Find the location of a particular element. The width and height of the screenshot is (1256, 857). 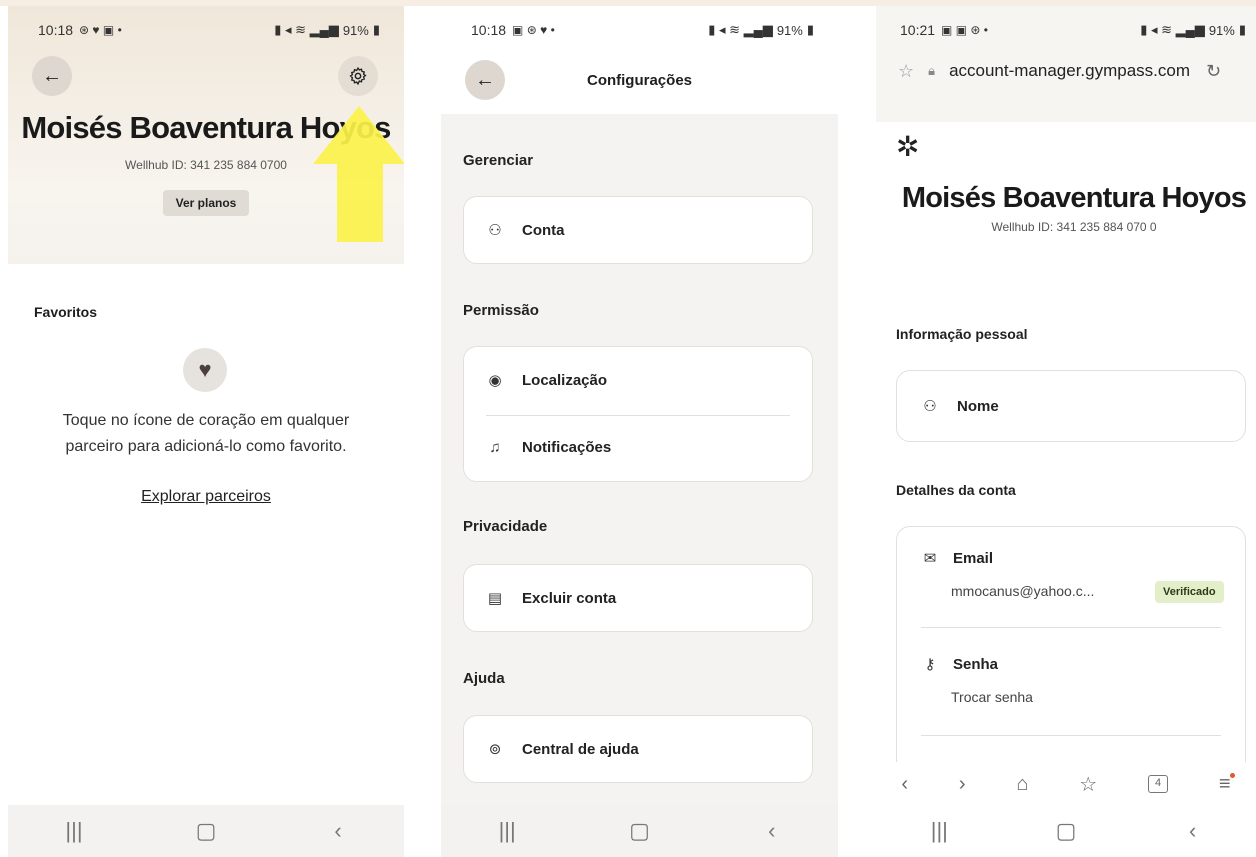

view-plans-button: Ver planos is located at coordinates (206, 203).